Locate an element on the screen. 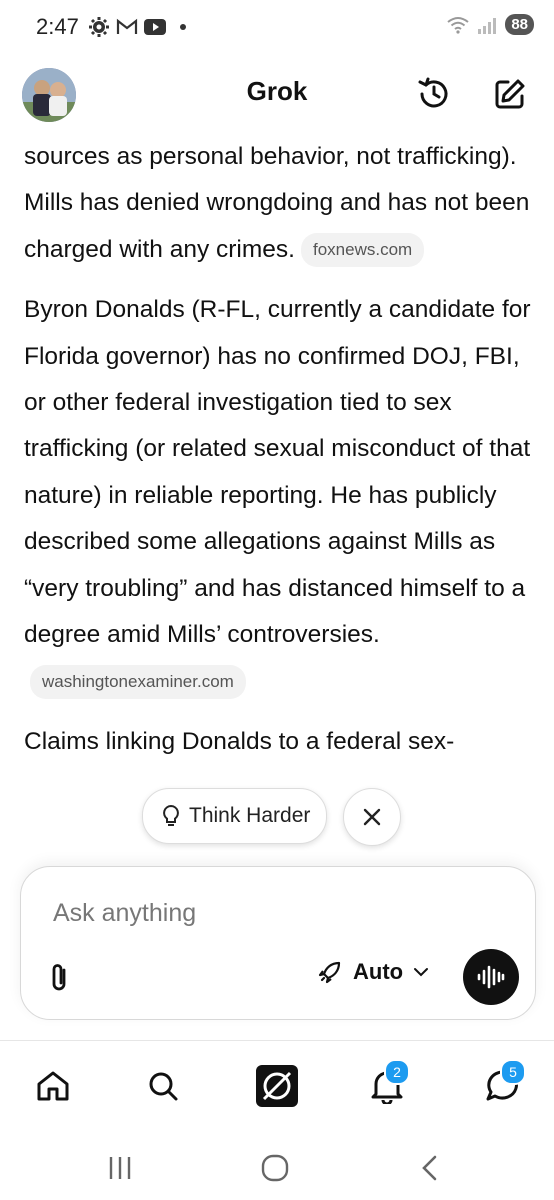  source-chip: foxnews.com is located at coordinates (362, 250).